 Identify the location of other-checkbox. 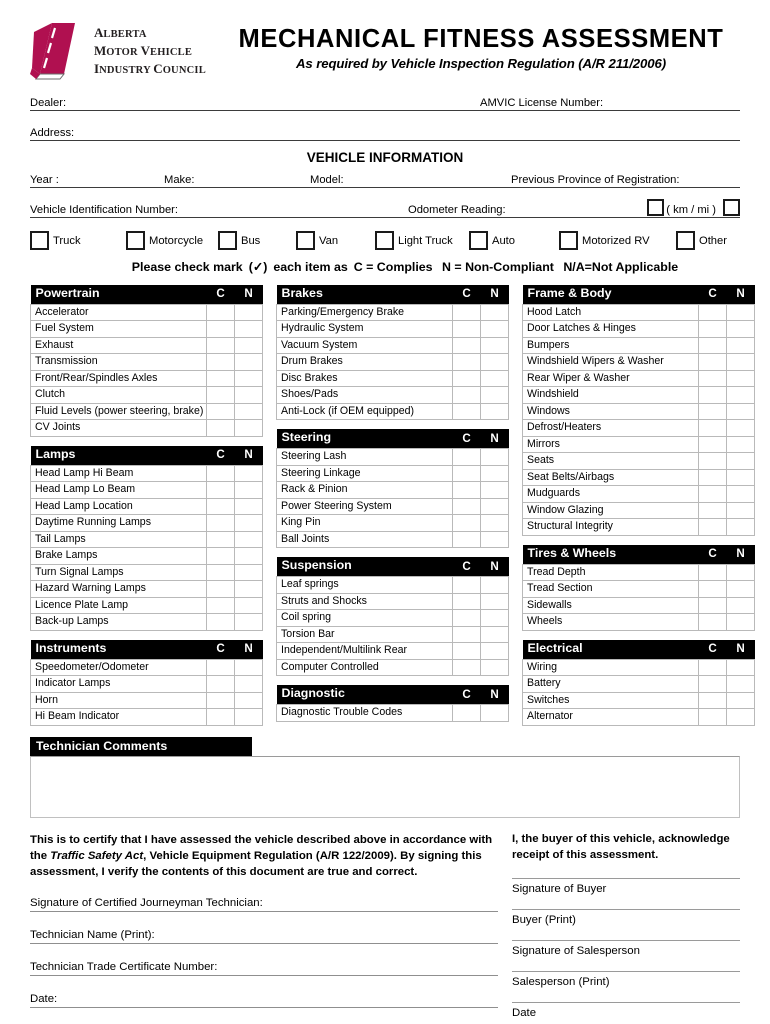
(685, 240).